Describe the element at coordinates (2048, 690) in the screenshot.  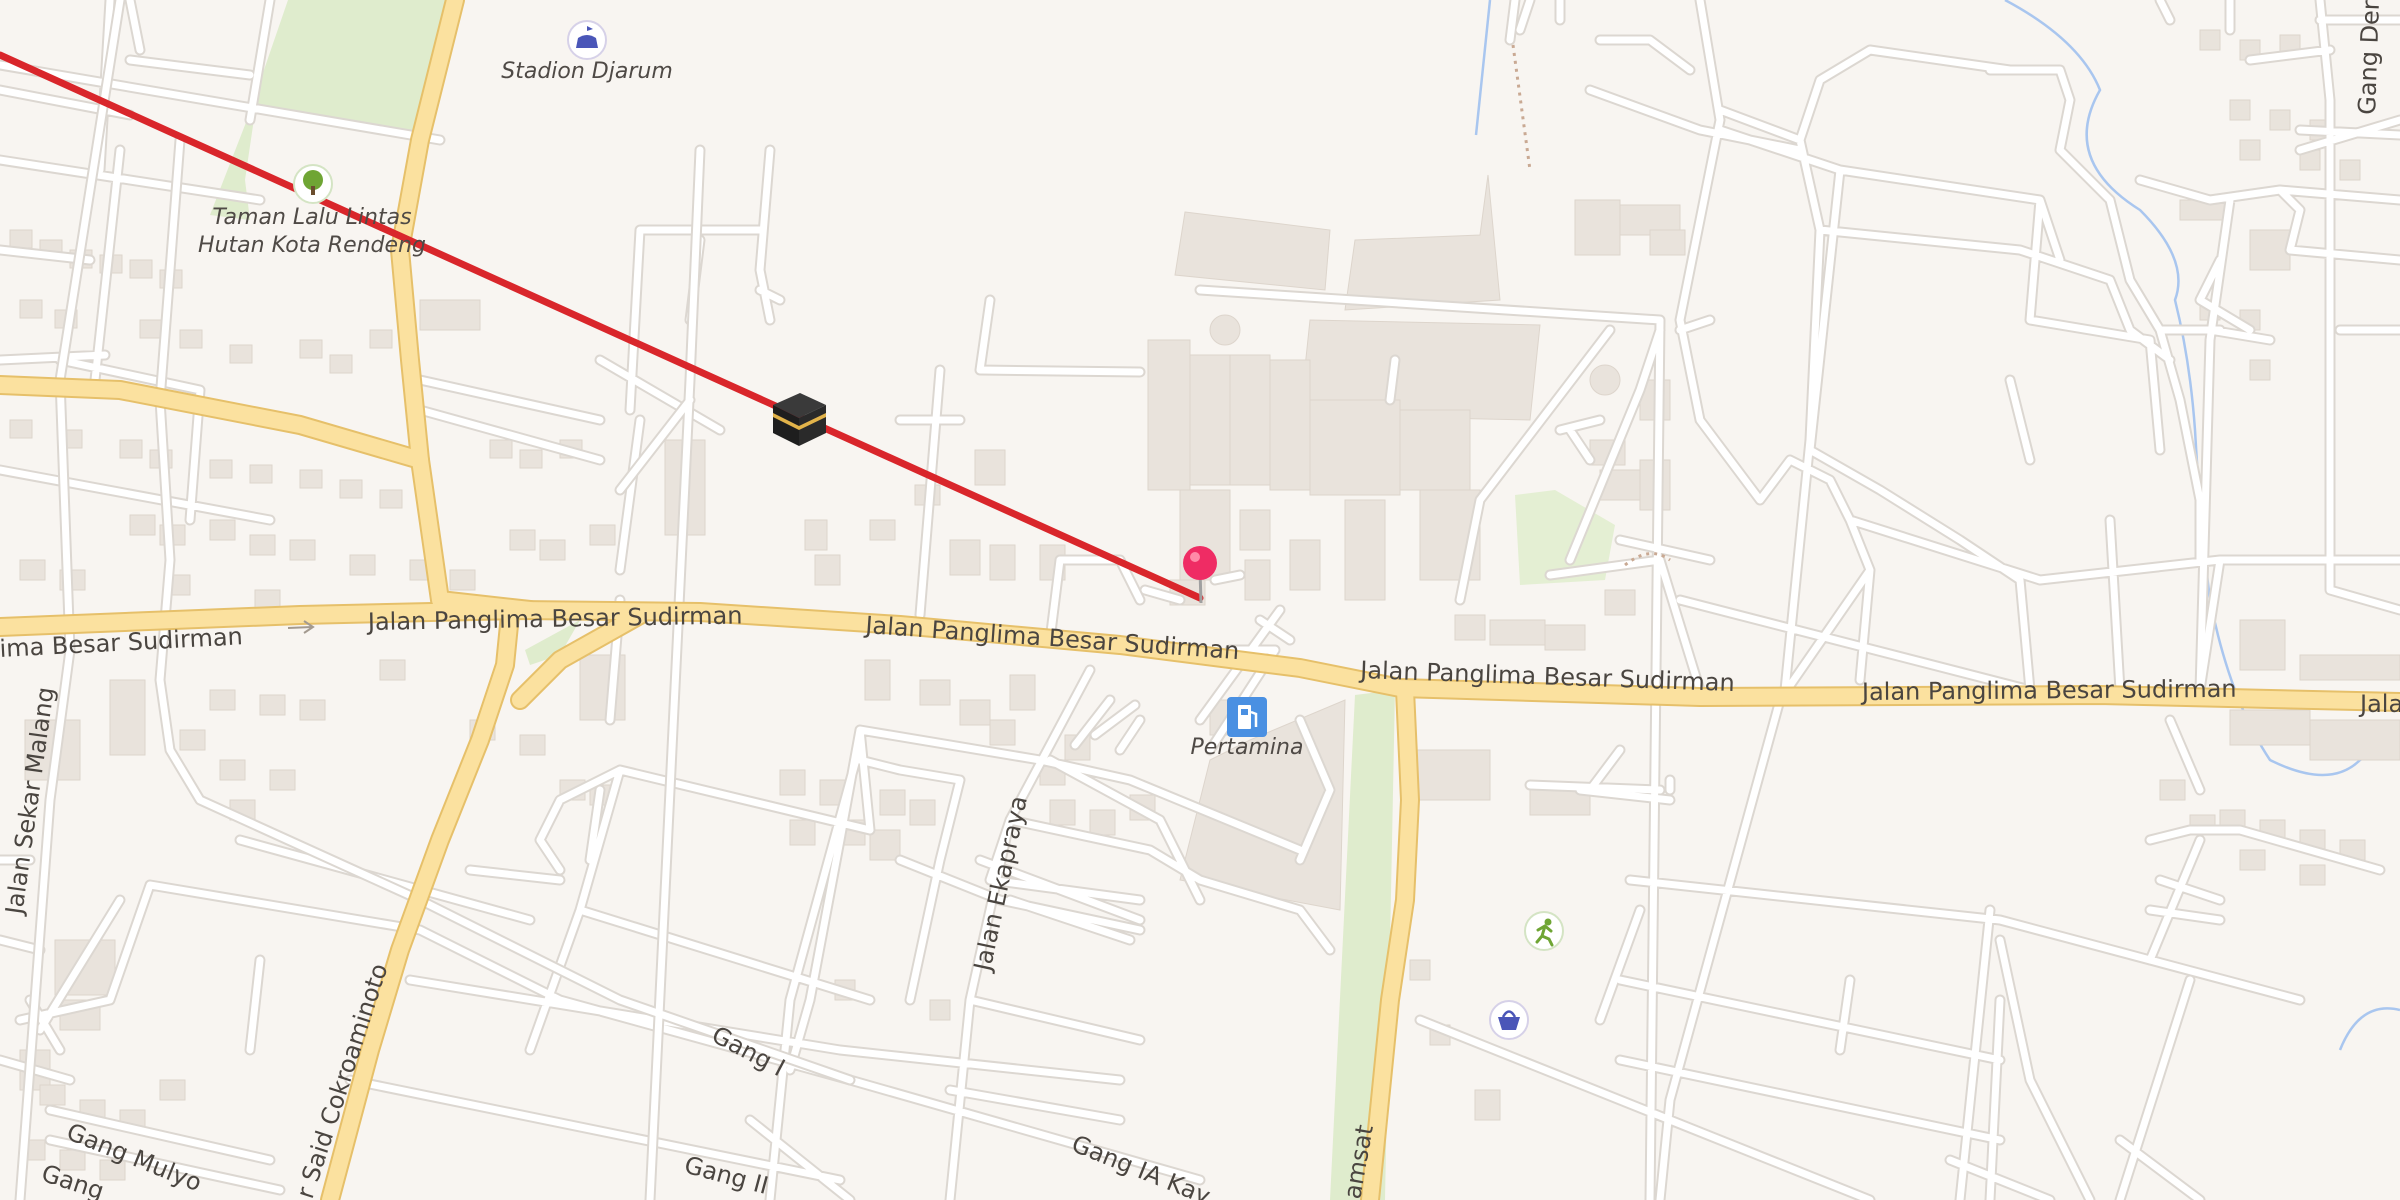
I see `road-label: Jalan Panglima Besar Sudirman` at that location.